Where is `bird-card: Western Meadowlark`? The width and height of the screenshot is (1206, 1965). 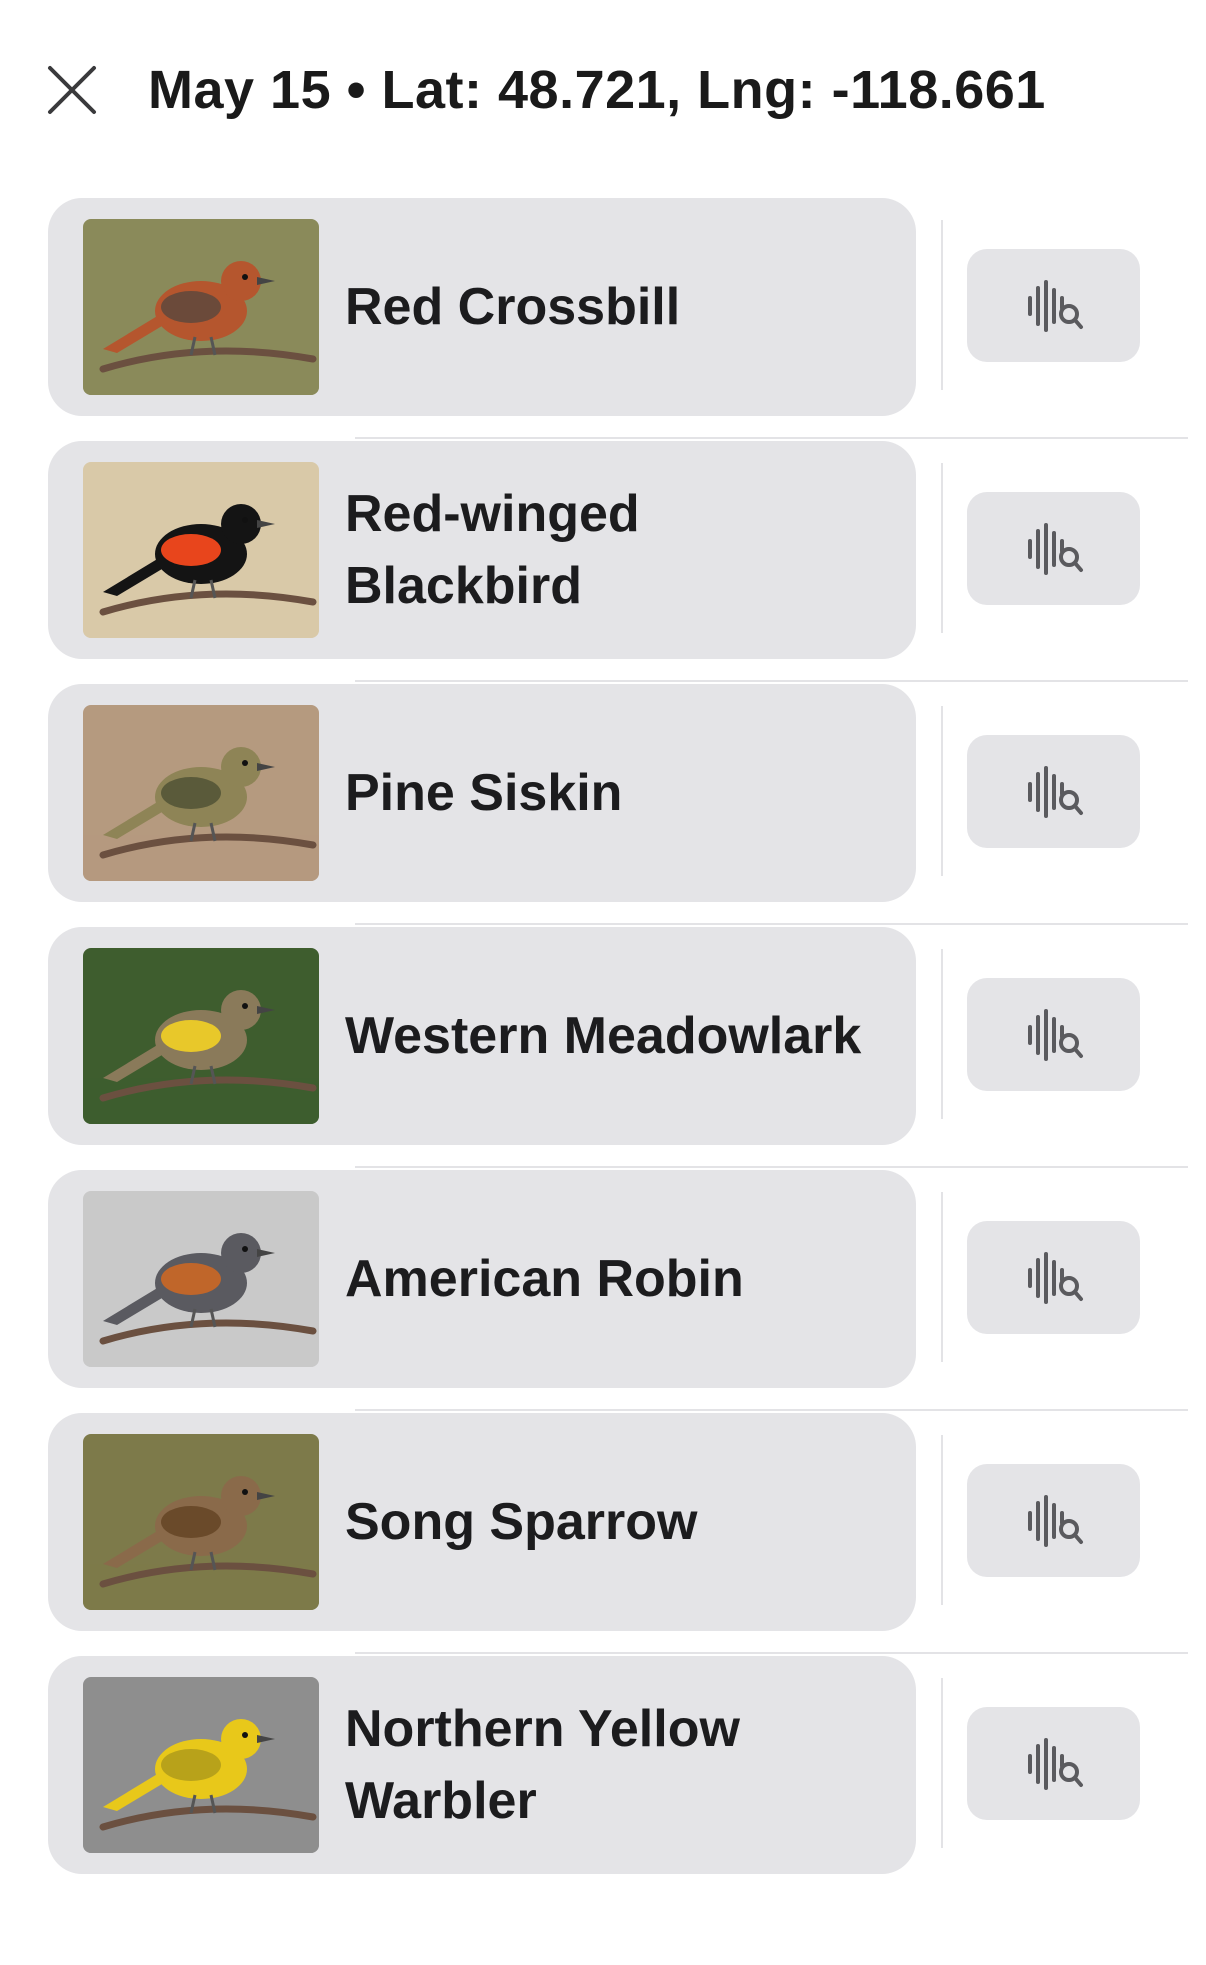 bird-card: Western Meadowlark is located at coordinates (482, 1036).